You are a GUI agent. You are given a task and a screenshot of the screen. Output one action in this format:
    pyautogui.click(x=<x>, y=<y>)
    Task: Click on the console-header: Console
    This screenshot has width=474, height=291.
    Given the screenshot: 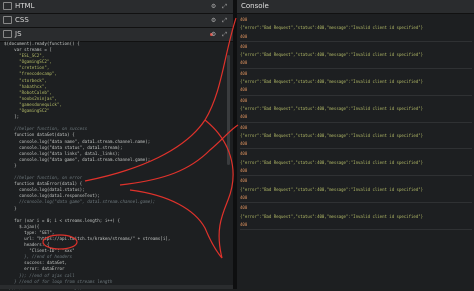 What is the action you would take?
    pyautogui.click(x=355, y=7)
    